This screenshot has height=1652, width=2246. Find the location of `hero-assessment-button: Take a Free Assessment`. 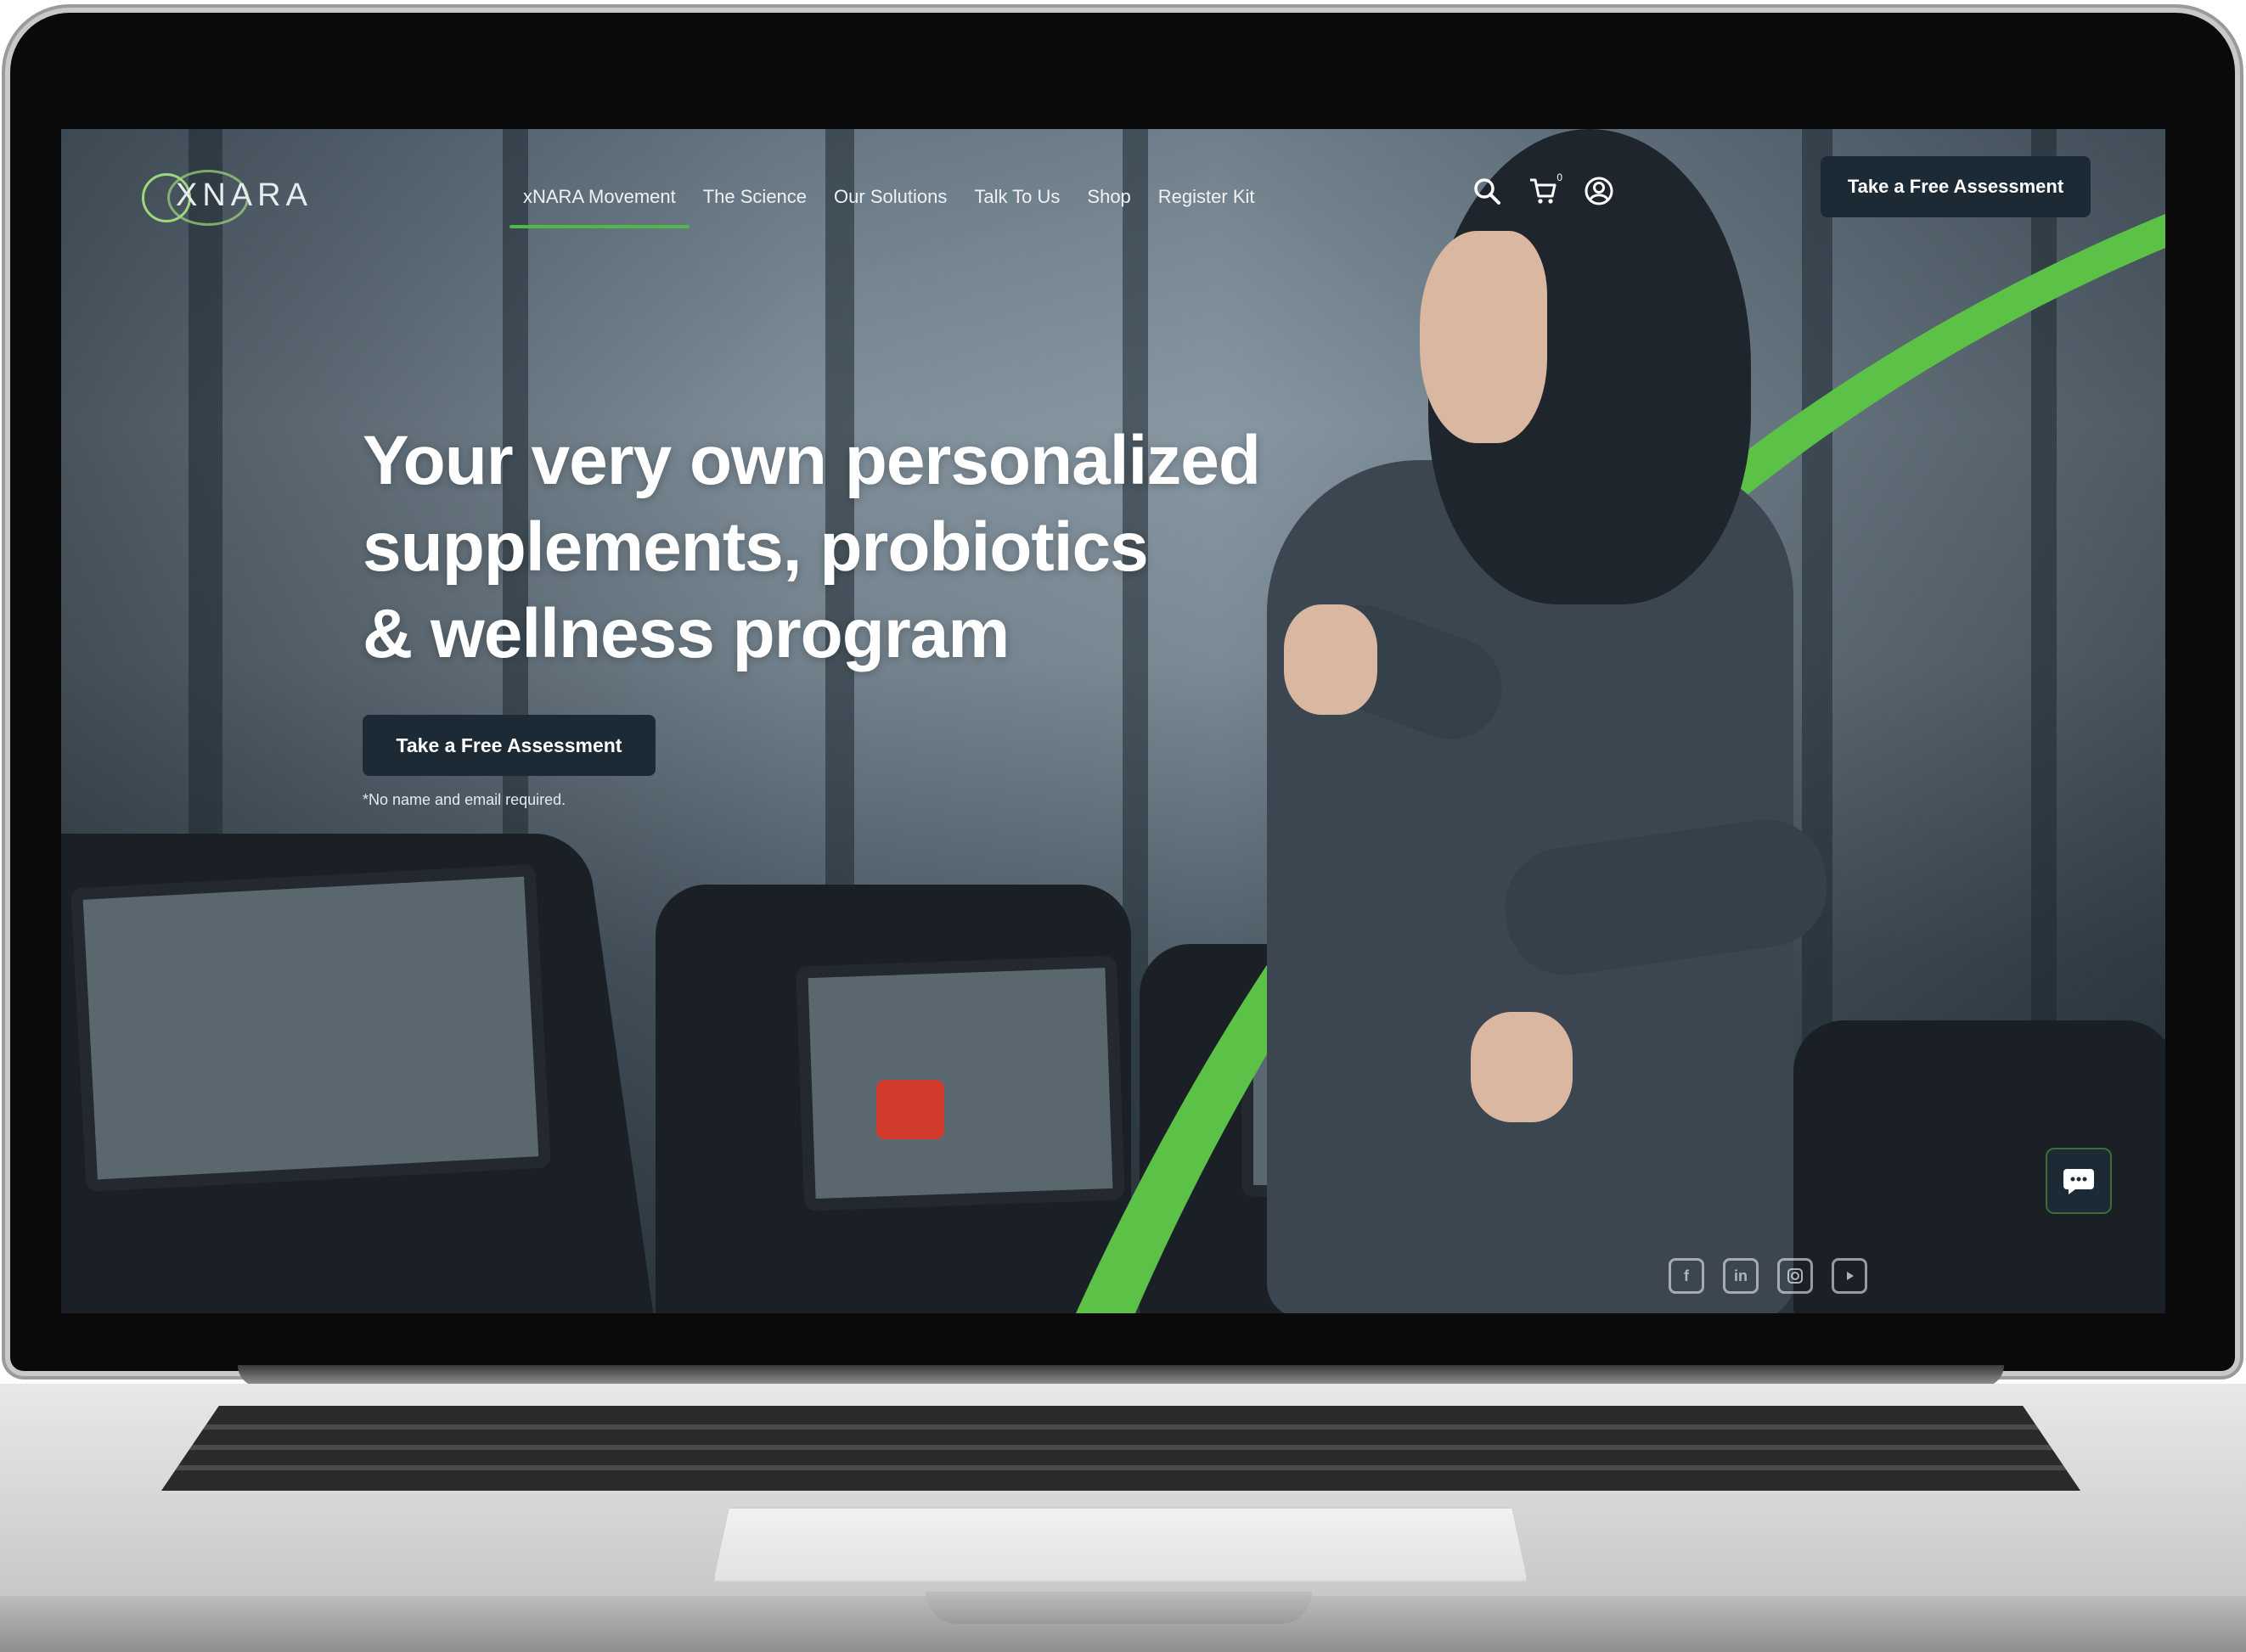

hero-assessment-button: Take a Free Assessment is located at coordinates (509, 745).